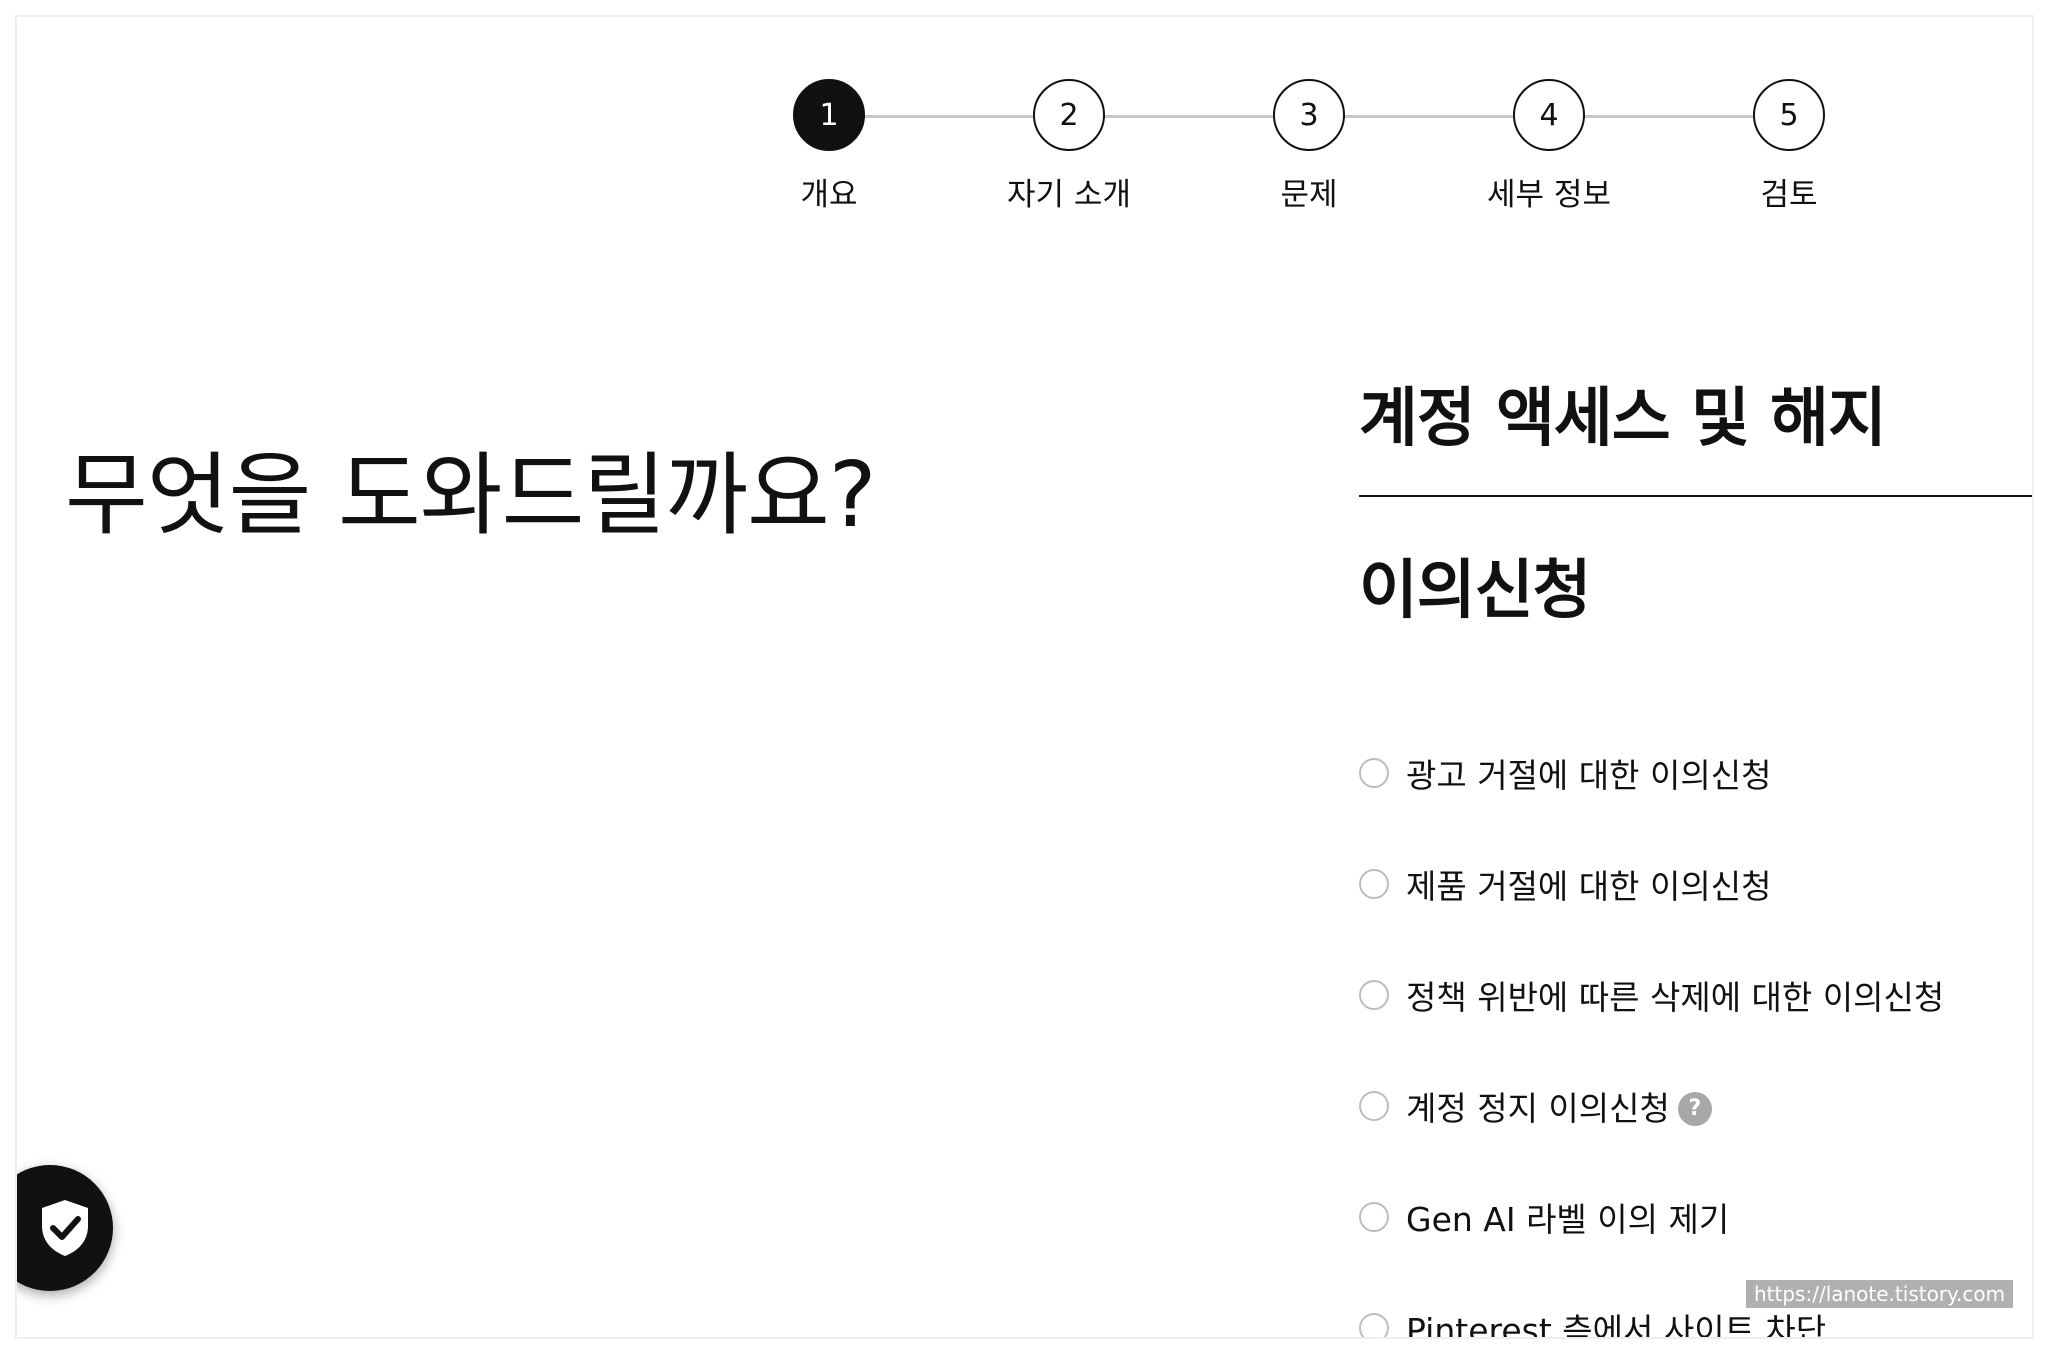  I want to click on step-4-circle: 4, so click(1549, 115).